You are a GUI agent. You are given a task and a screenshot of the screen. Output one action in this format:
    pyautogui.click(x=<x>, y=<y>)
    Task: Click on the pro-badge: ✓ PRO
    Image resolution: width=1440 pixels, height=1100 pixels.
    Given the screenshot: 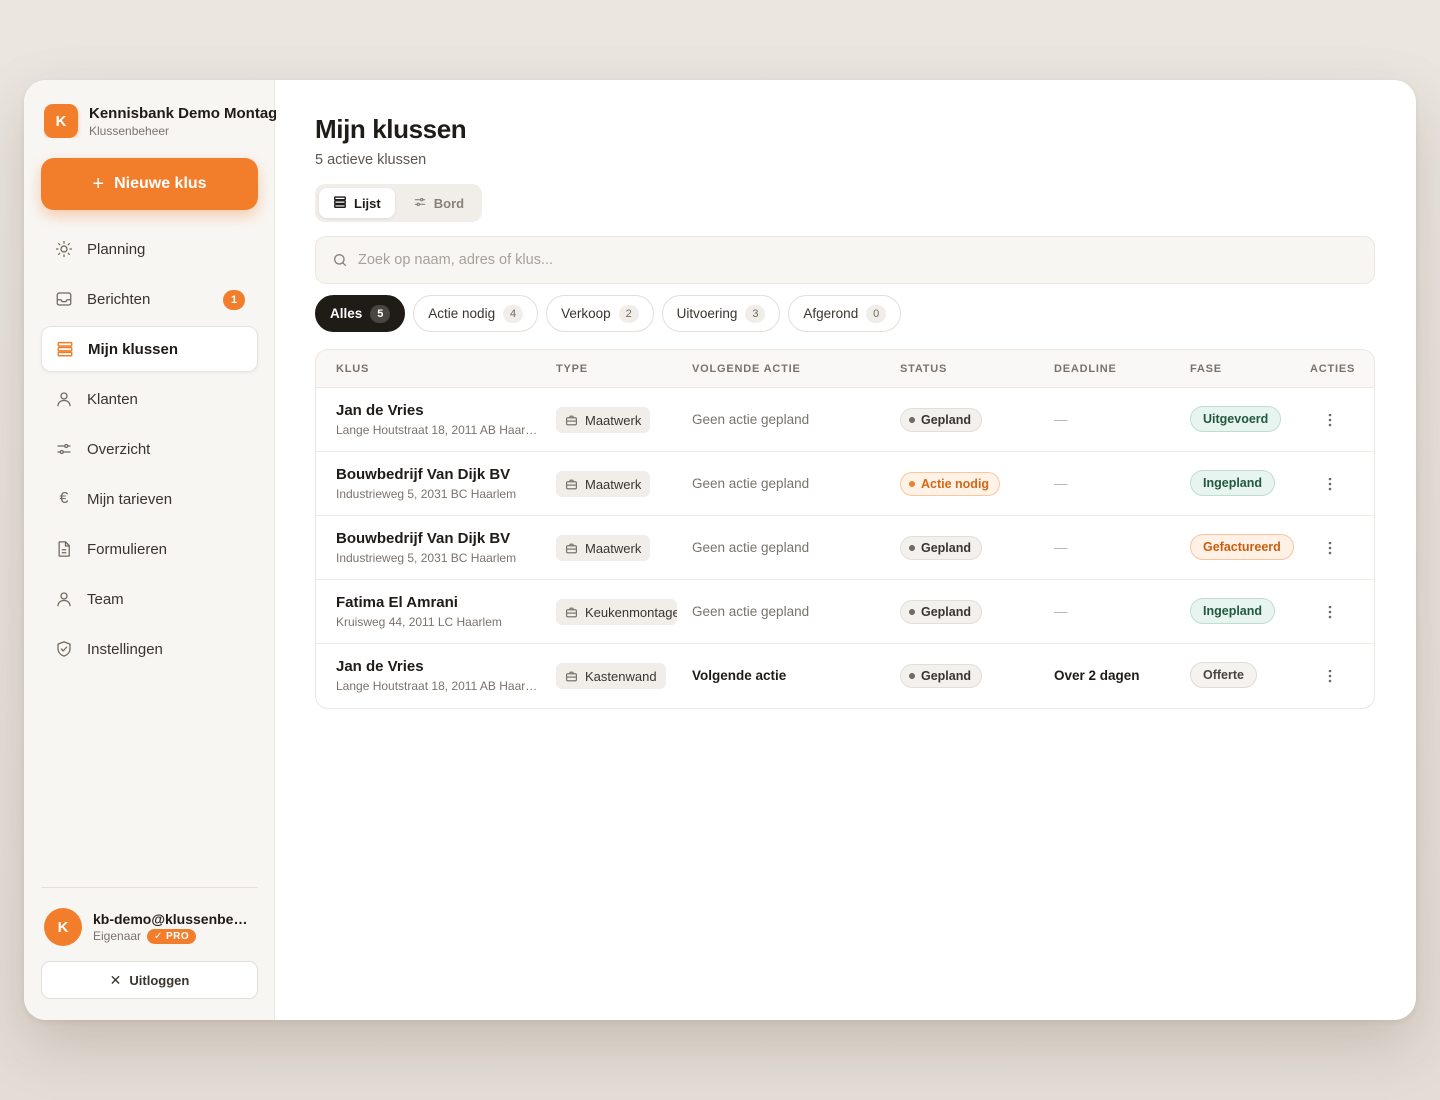 What is the action you would take?
    pyautogui.click(x=172, y=936)
    